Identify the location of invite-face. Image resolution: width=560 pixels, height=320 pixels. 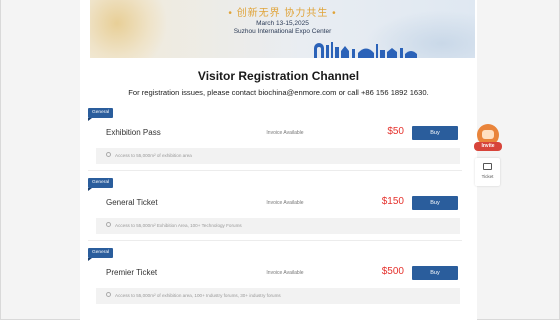
(488, 134).